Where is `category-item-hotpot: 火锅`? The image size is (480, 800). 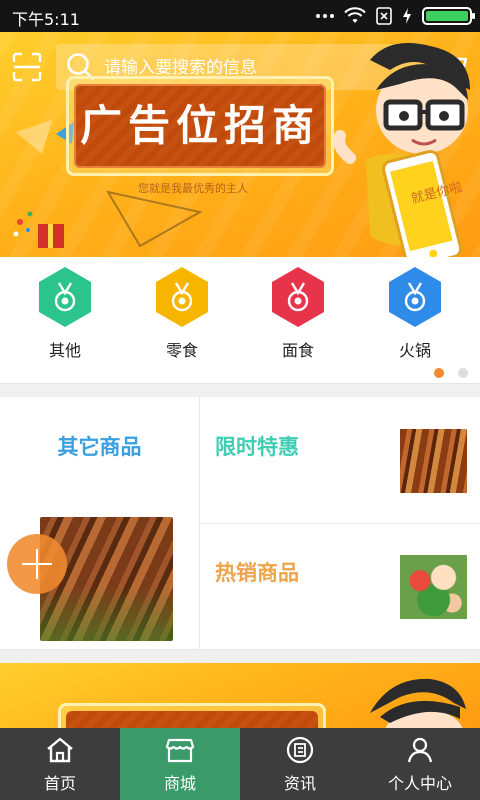
category-item-hotpot: 火锅 is located at coordinates (415, 313).